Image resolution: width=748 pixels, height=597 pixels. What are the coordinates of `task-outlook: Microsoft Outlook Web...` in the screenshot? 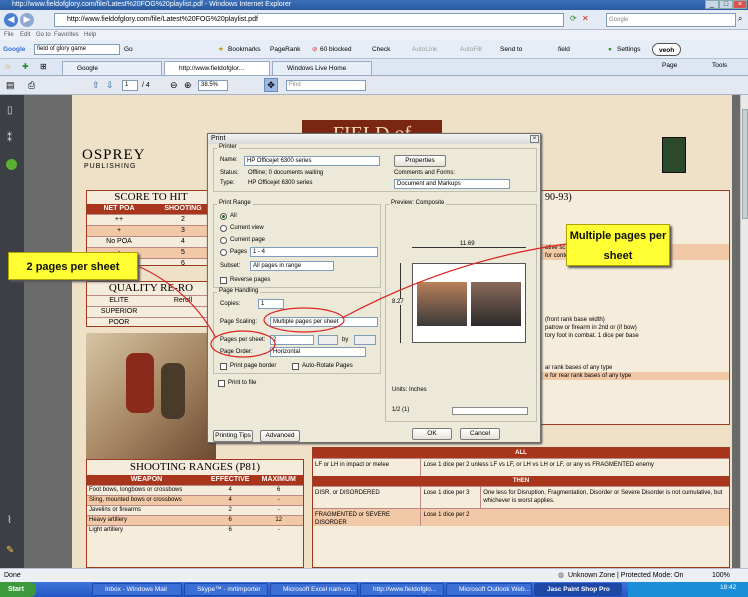 It's located at (489, 589).